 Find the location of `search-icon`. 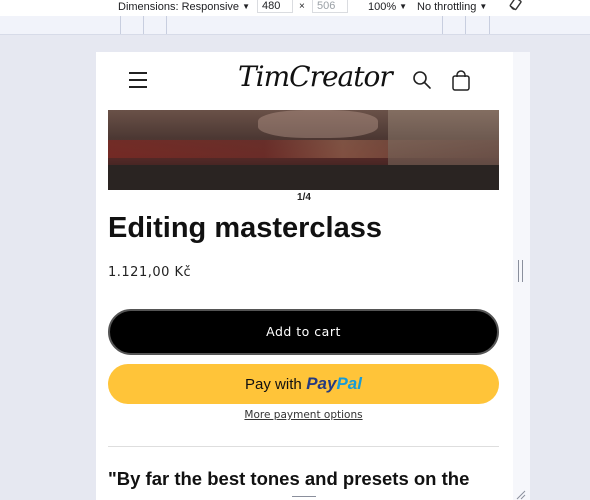

search-icon is located at coordinates (422, 80).